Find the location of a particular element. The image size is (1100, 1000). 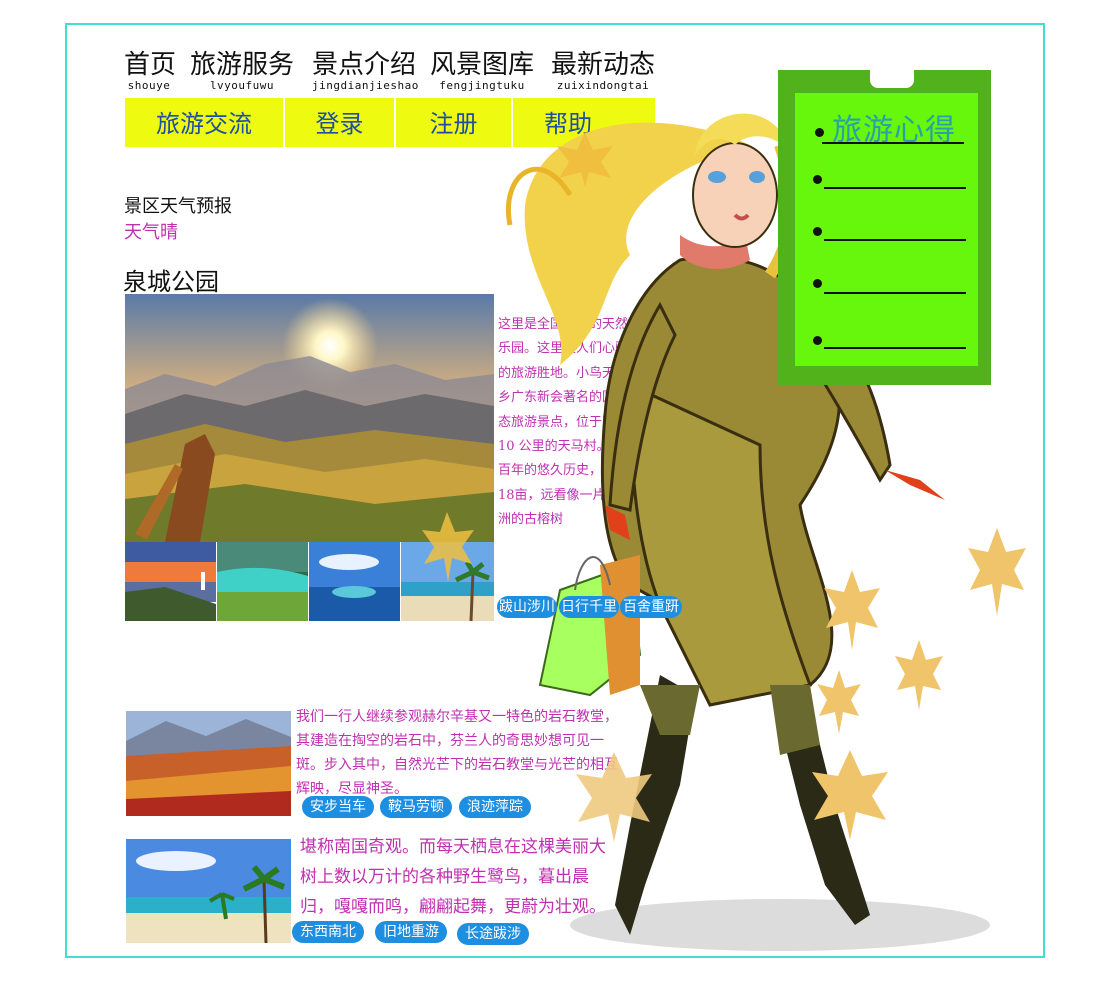

tag-anma-laodun: 鞍马劳顿 is located at coordinates (416, 807).